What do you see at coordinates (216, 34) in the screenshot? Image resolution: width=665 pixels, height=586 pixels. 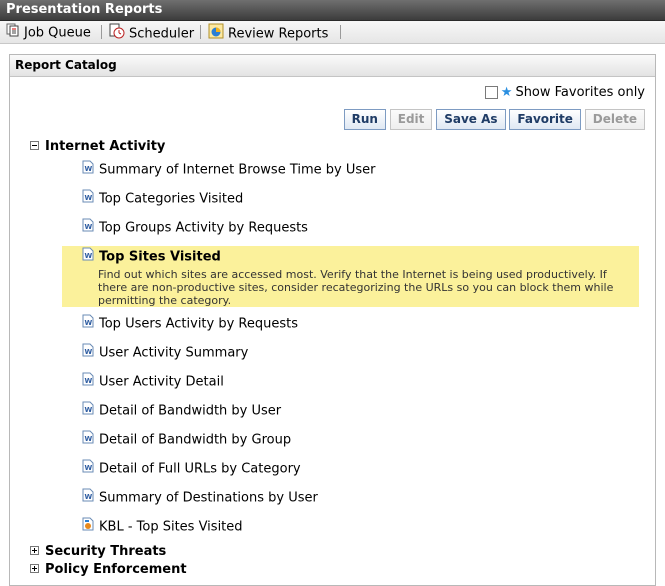 I see `review-reports-icon` at bounding box center [216, 34].